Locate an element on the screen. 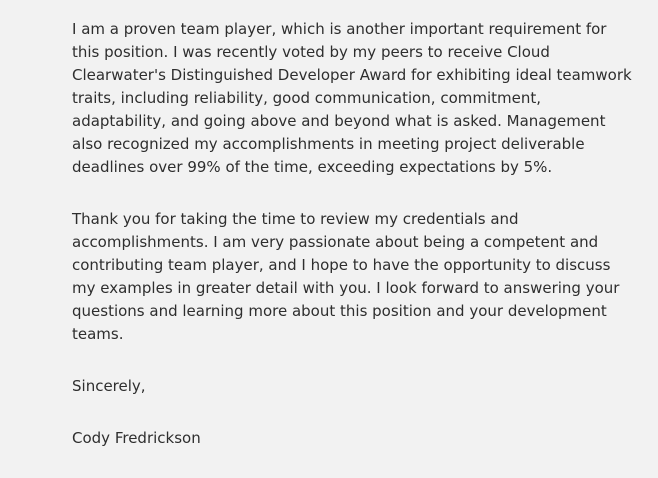  closing-salutation: Sincerely, is located at coordinates (109, 386).